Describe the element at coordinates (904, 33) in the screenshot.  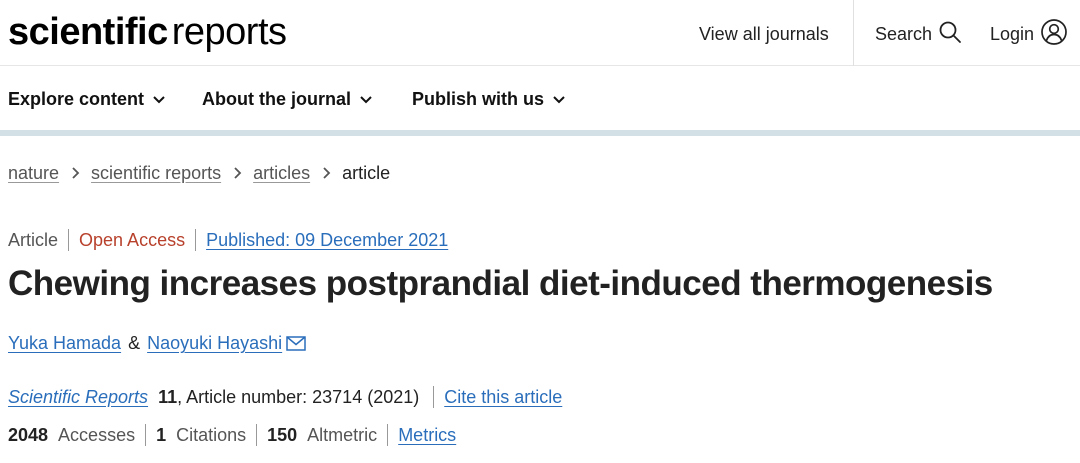
I see `search-label: Search` at that location.